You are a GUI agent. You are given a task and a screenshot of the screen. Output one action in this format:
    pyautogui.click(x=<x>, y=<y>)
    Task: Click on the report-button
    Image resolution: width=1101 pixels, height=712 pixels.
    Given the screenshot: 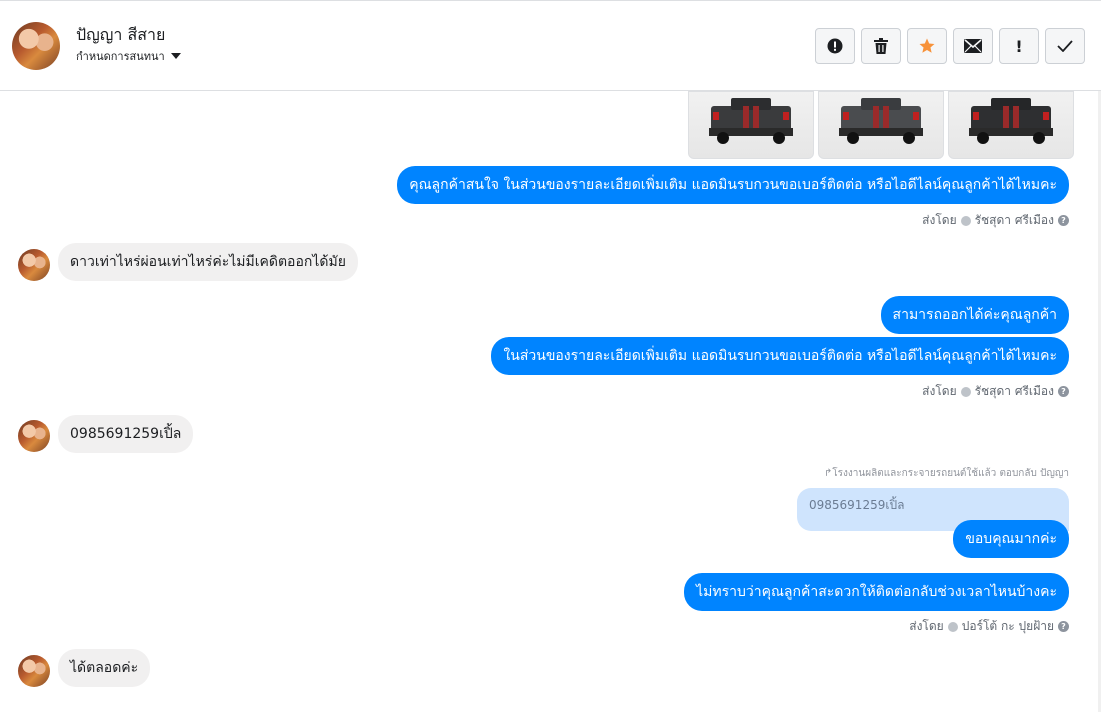 What is the action you would take?
    pyautogui.click(x=835, y=46)
    